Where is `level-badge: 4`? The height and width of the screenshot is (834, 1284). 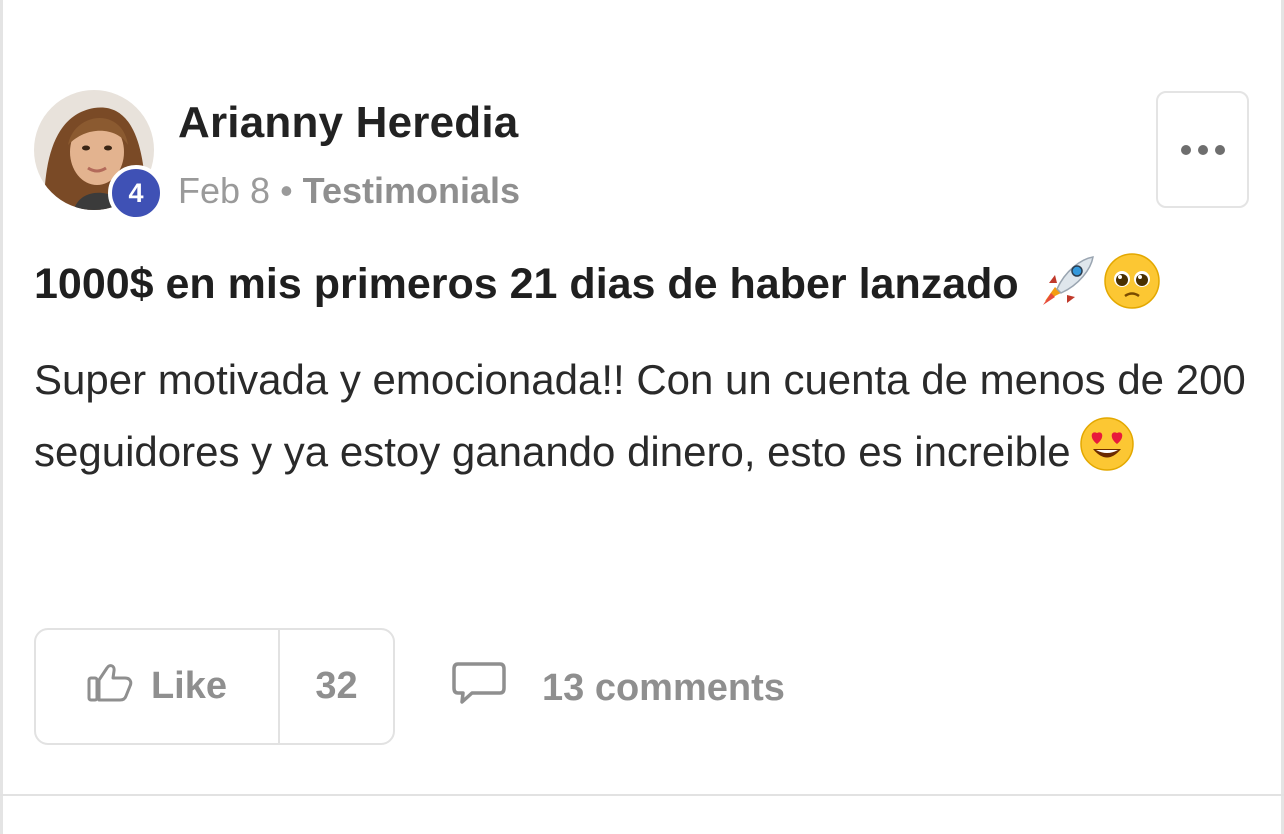 level-badge: 4 is located at coordinates (136, 193).